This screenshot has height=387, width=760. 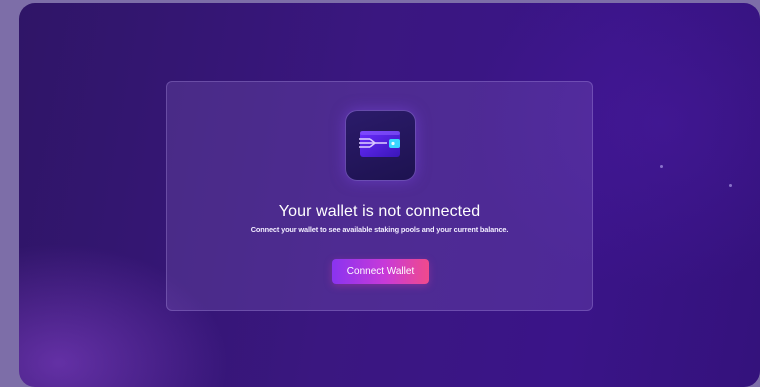 What do you see at coordinates (380, 271) in the screenshot?
I see `connect-wallet-button: Connect Wallet` at bounding box center [380, 271].